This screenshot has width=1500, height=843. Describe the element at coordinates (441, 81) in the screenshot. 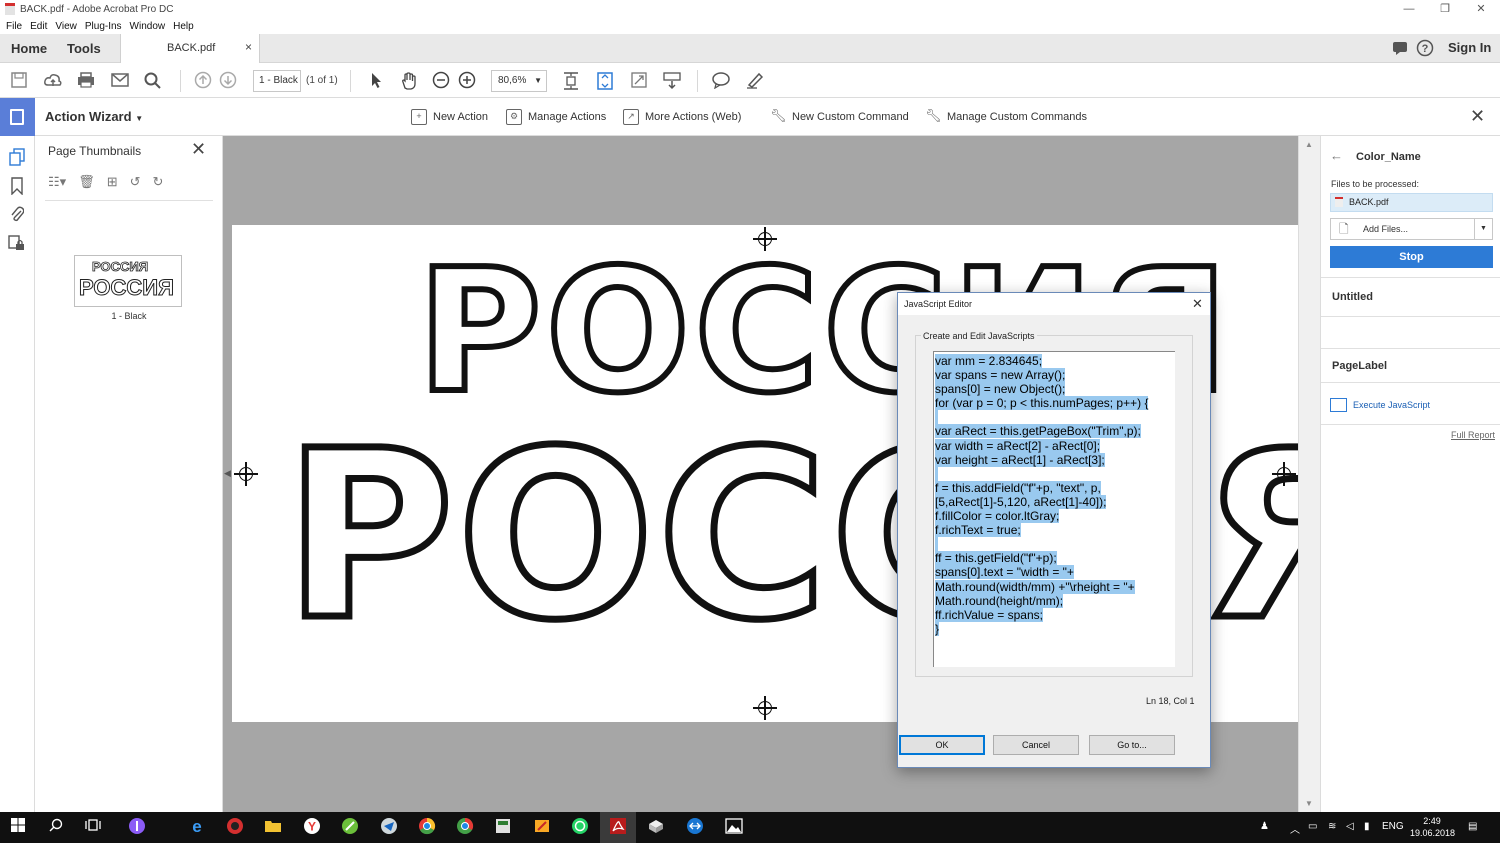

I see `zoom-out-icon` at that location.